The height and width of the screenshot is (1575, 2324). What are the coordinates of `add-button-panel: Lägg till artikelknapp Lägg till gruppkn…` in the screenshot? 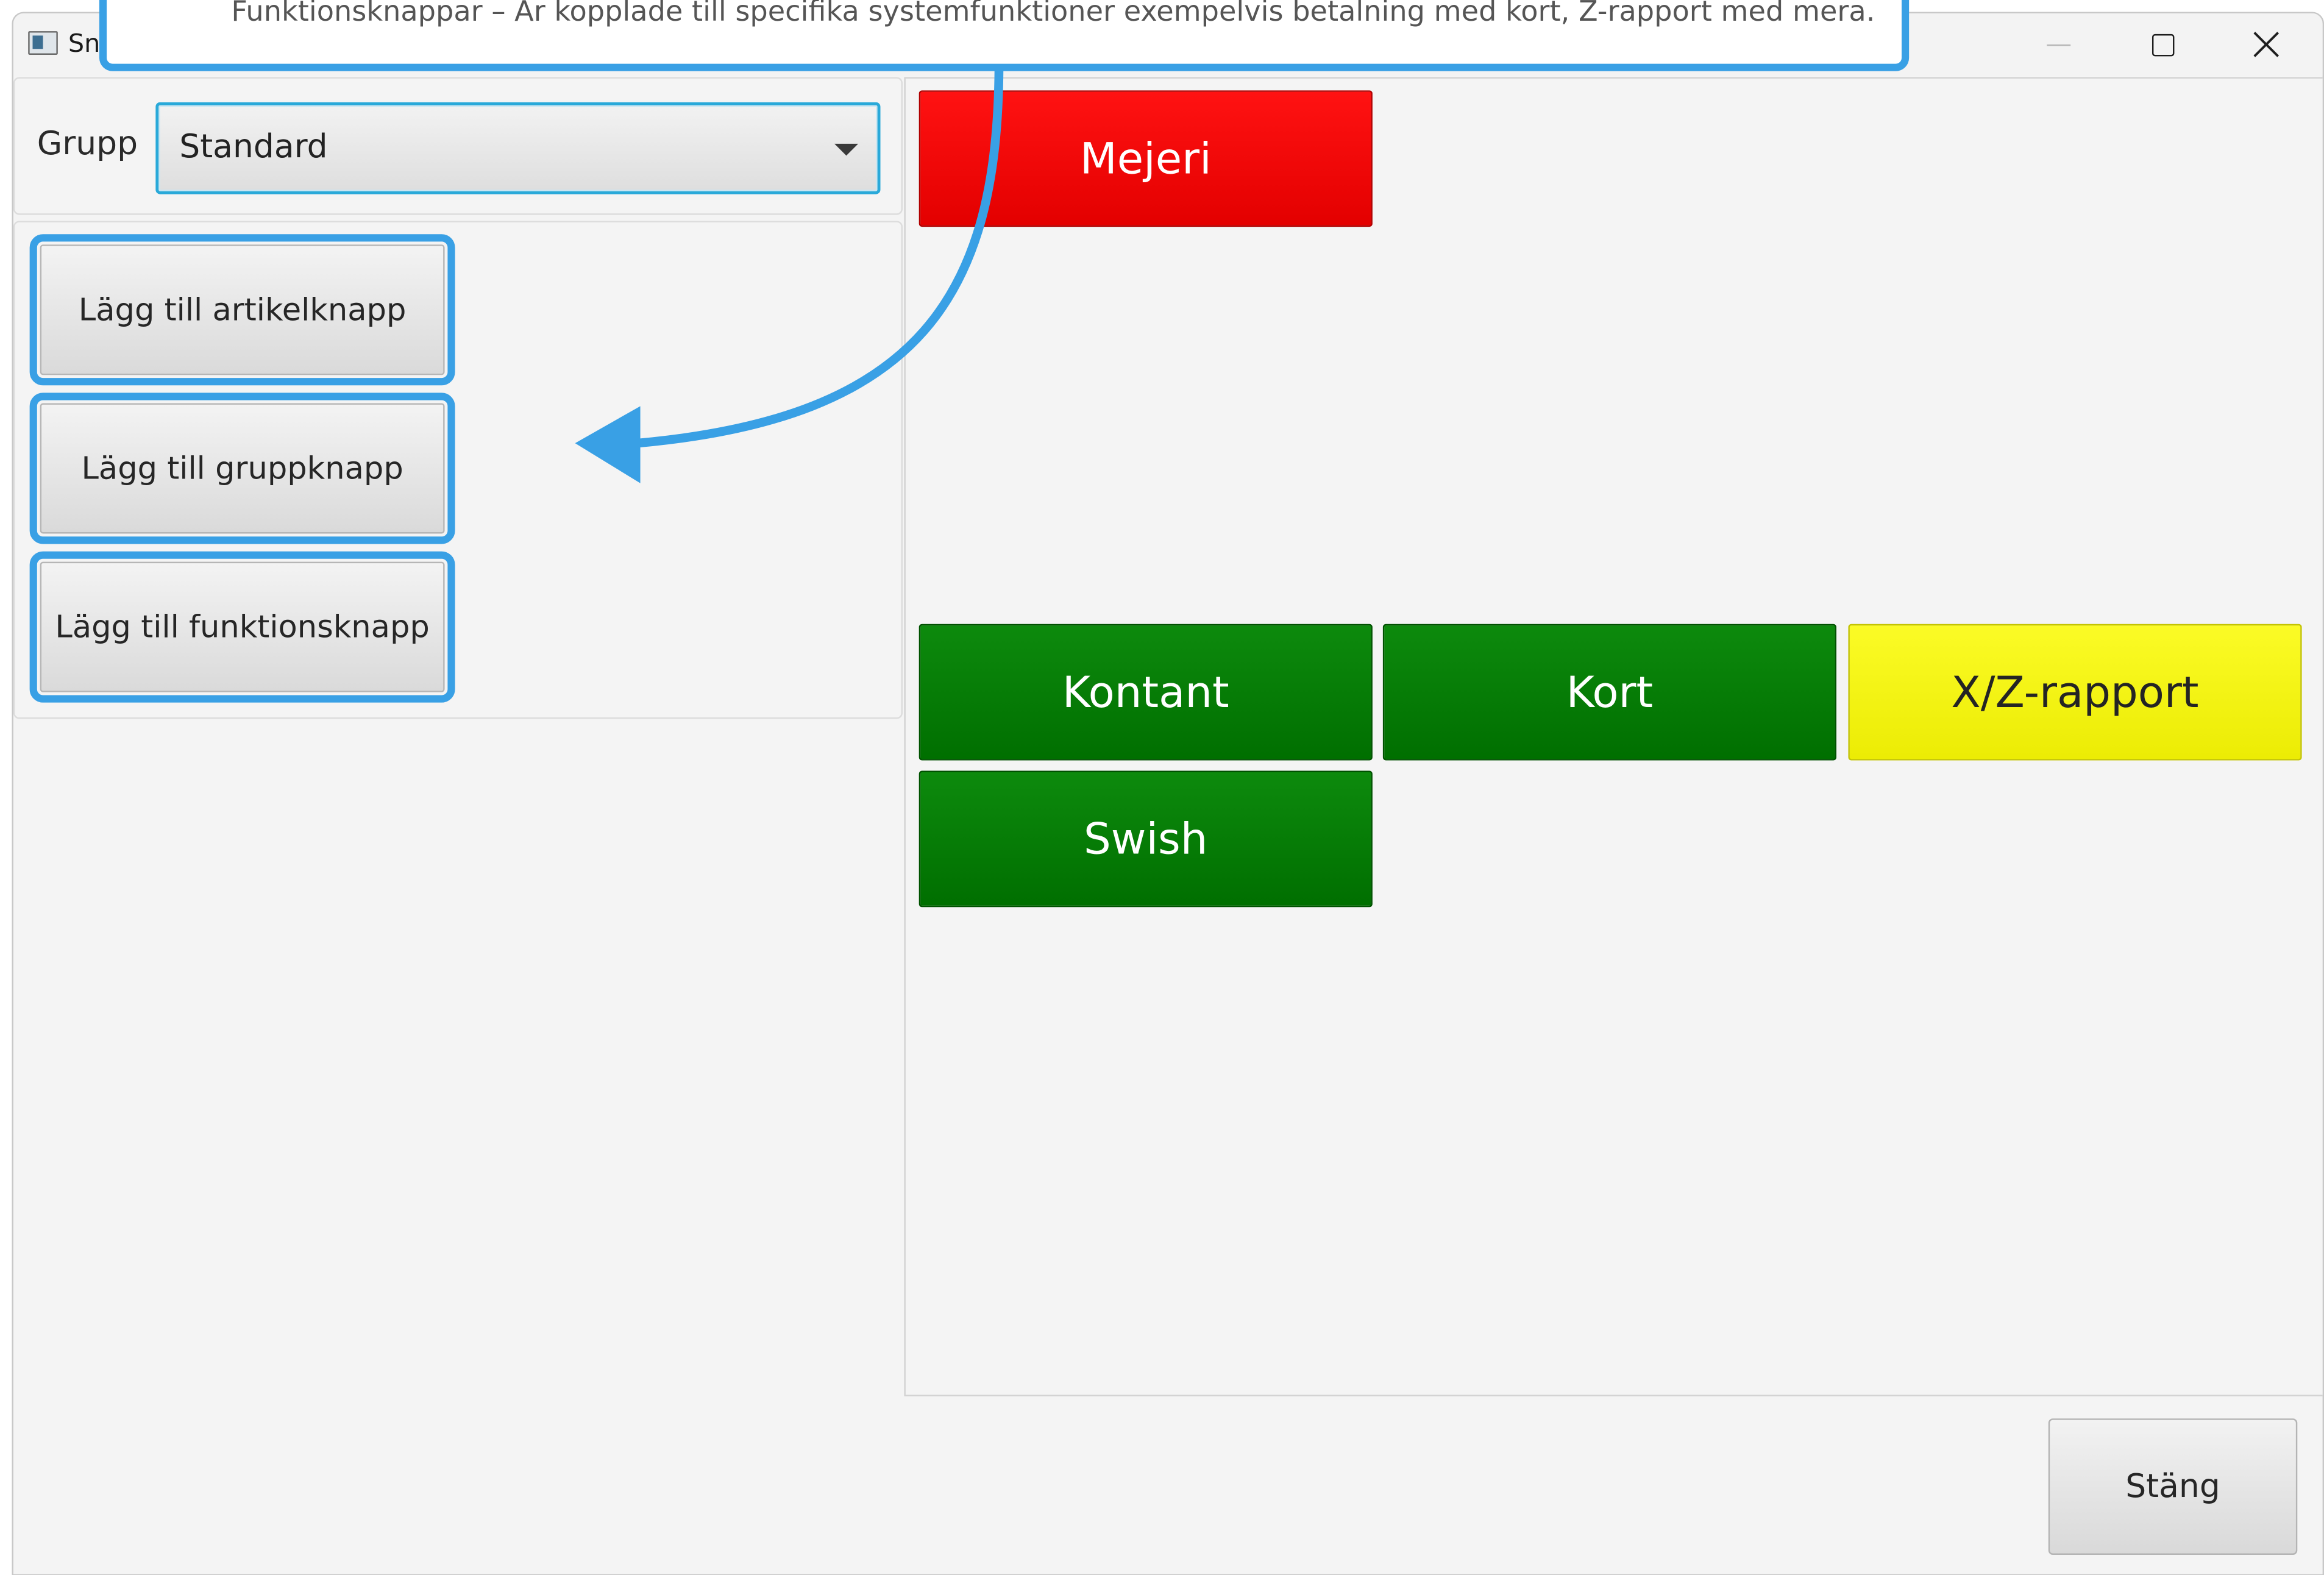 It's located at (458, 470).